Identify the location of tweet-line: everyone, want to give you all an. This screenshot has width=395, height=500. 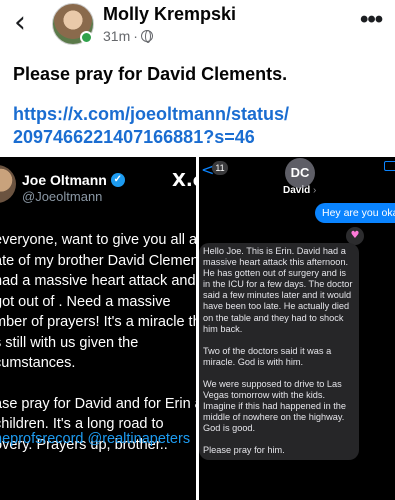
(98, 240).